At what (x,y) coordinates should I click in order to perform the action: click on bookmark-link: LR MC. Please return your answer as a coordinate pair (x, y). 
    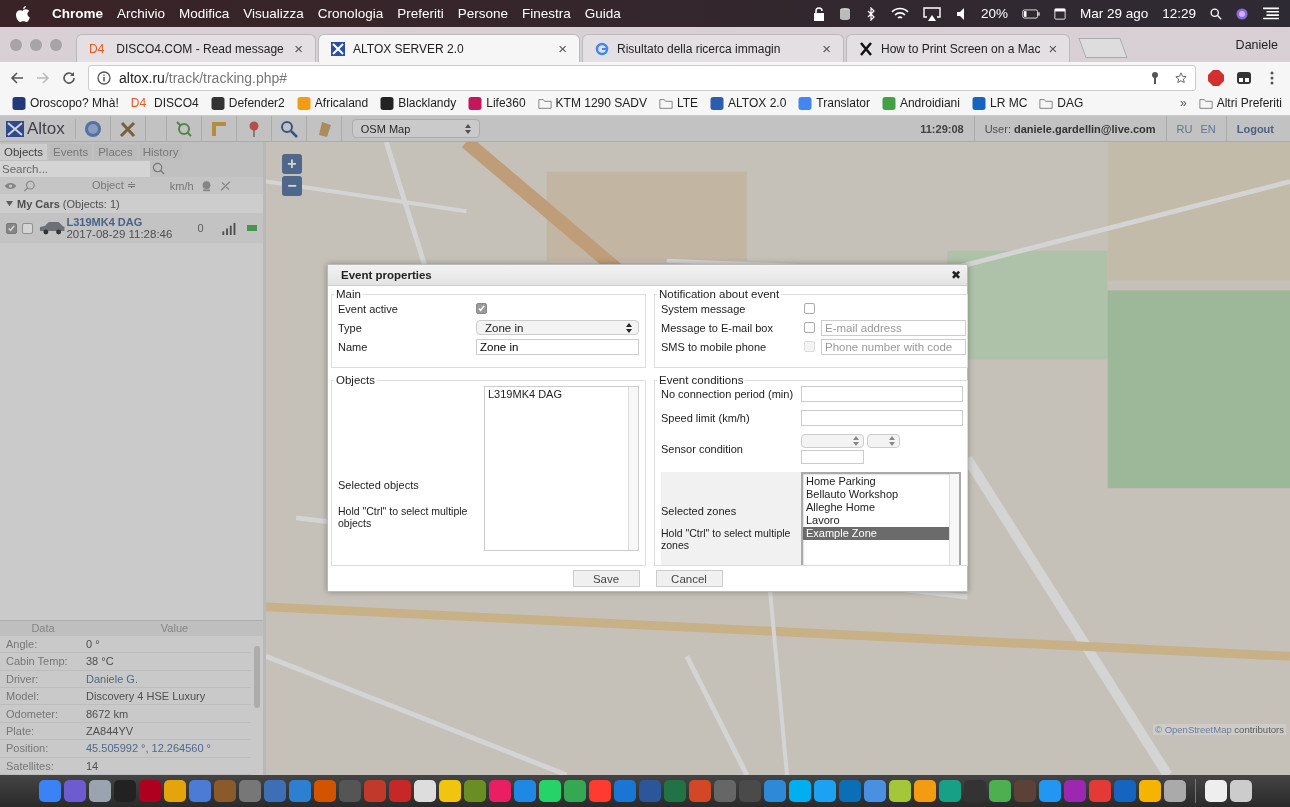
    Looking at the image, I should click on (999, 103).